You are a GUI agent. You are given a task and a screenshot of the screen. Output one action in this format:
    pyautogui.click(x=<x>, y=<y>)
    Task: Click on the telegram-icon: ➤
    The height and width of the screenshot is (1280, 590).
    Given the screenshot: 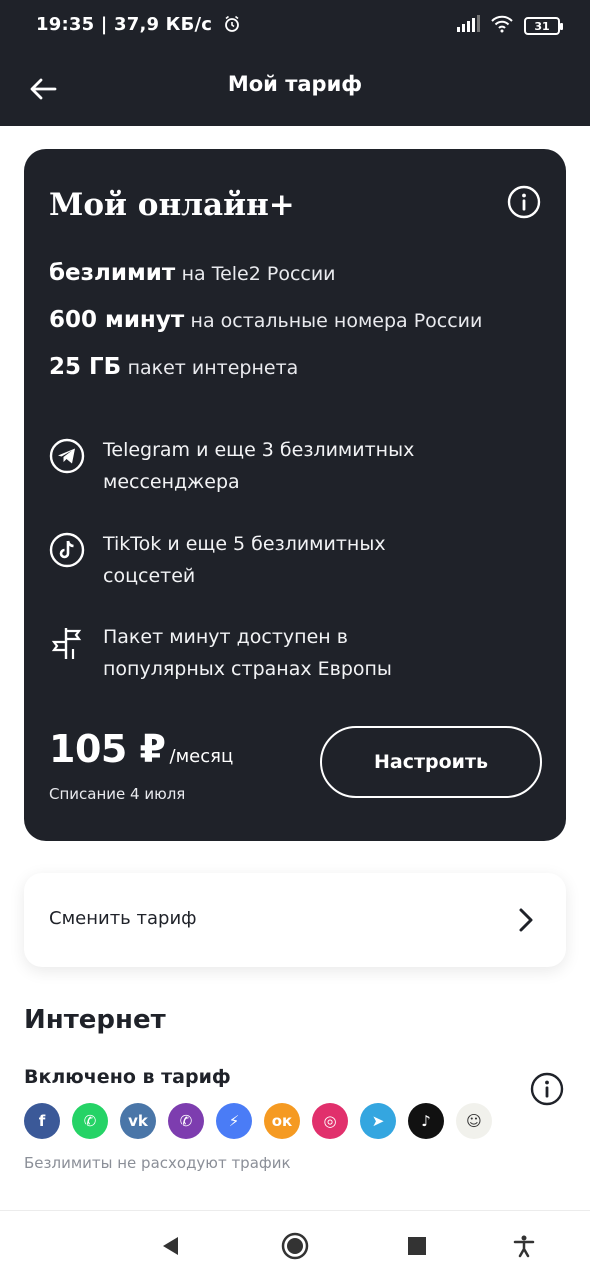 What is the action you would take?
    pyautogui.click(x=378, y=1121)
    